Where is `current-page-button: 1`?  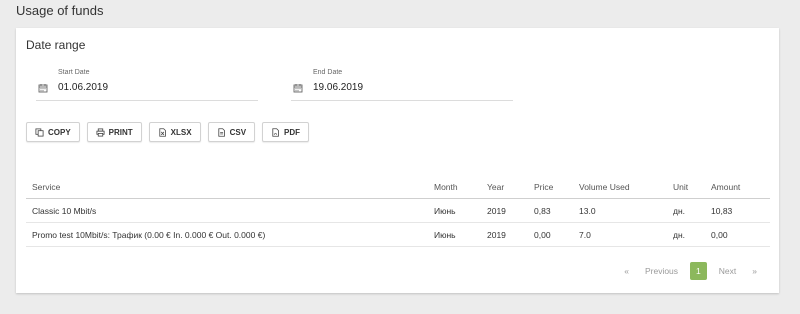
current-page-button: 1 is located at coordinates (698, 271).